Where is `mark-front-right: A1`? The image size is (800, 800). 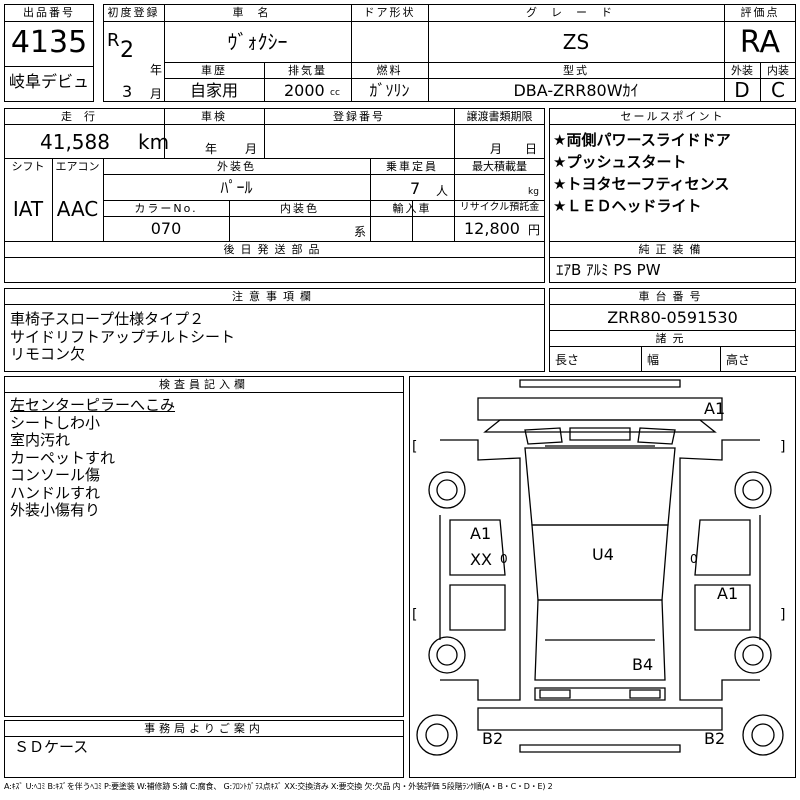 mark-front-right: A1 is located at coordinates (715, 408).